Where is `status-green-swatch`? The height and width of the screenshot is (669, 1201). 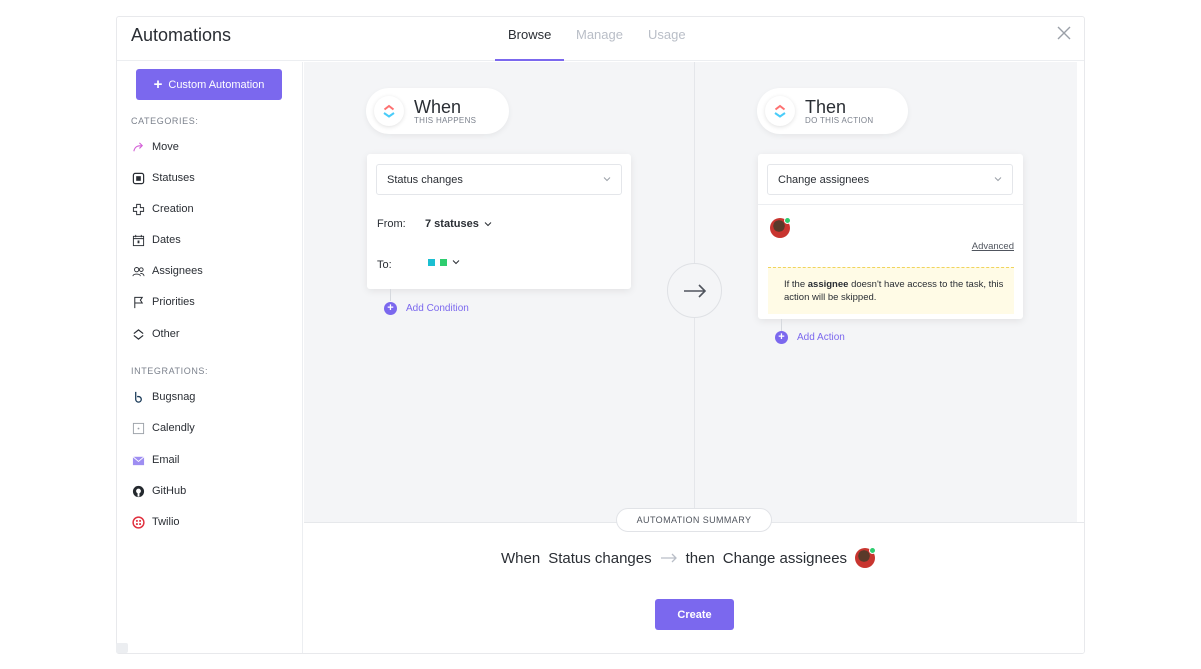 status-green-swatch is located at coordinates (443, 262).